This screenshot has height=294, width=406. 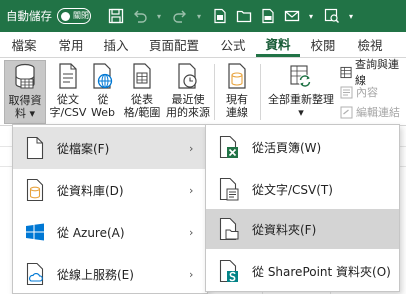 I want to click on email-icon, so click(x=292, y=16).